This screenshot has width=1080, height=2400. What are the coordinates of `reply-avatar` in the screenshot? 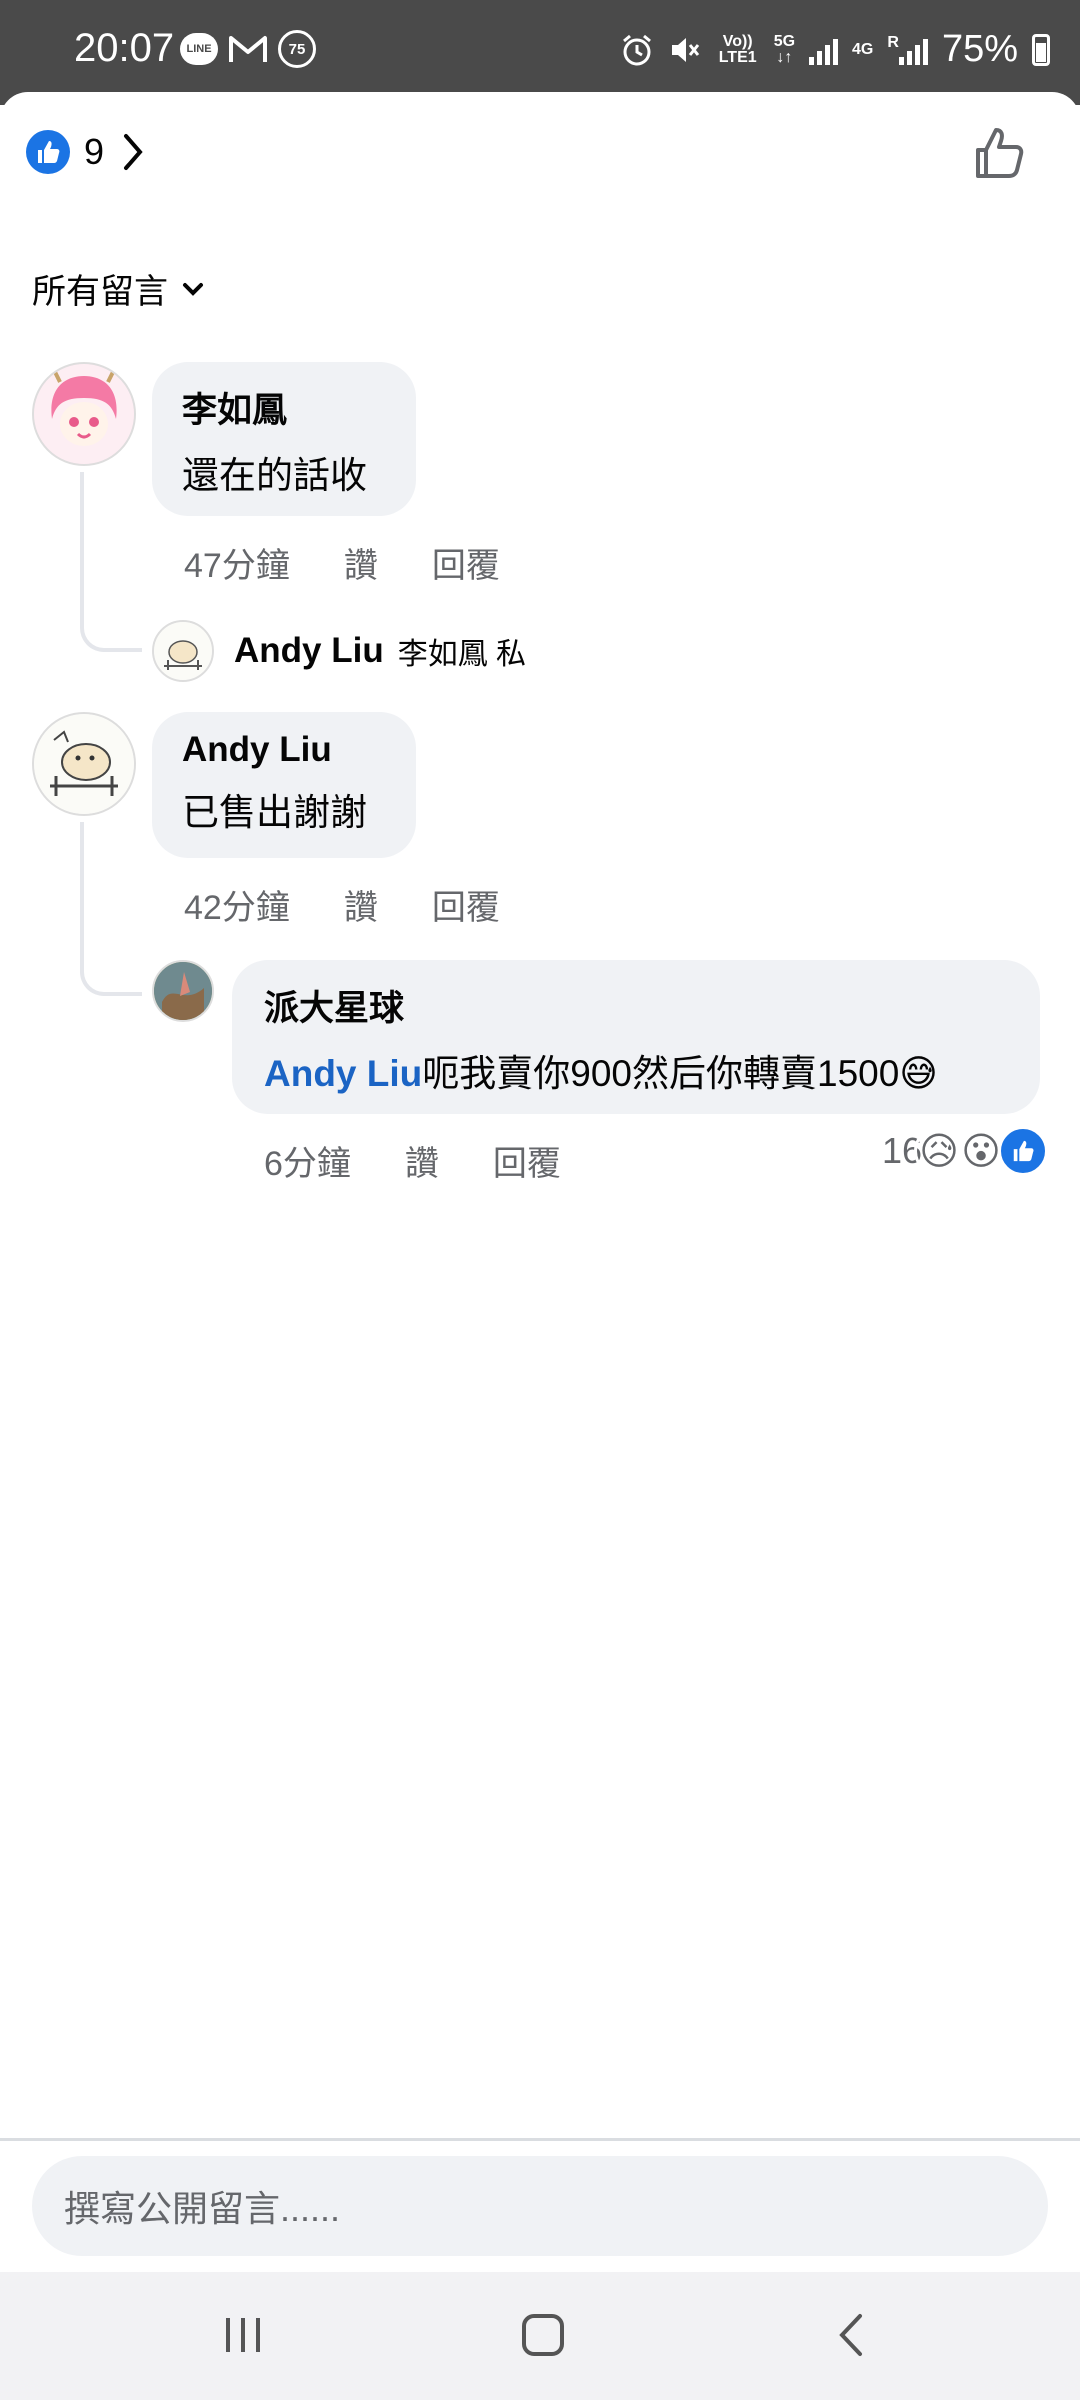 It's located at (183, 651).